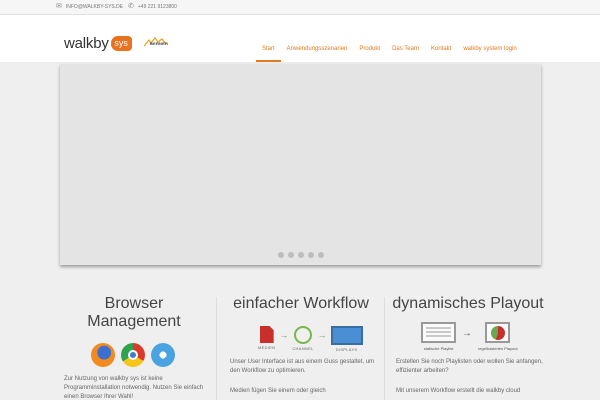  Describe the element at coordinates (163, 355) in the screenshot. I see `safari-icon` at that location.